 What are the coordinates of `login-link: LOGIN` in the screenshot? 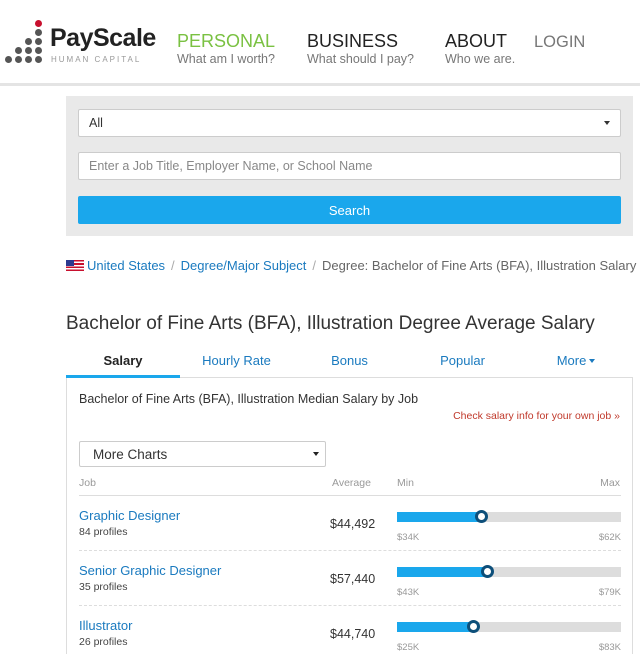 It's located at (559, 42).